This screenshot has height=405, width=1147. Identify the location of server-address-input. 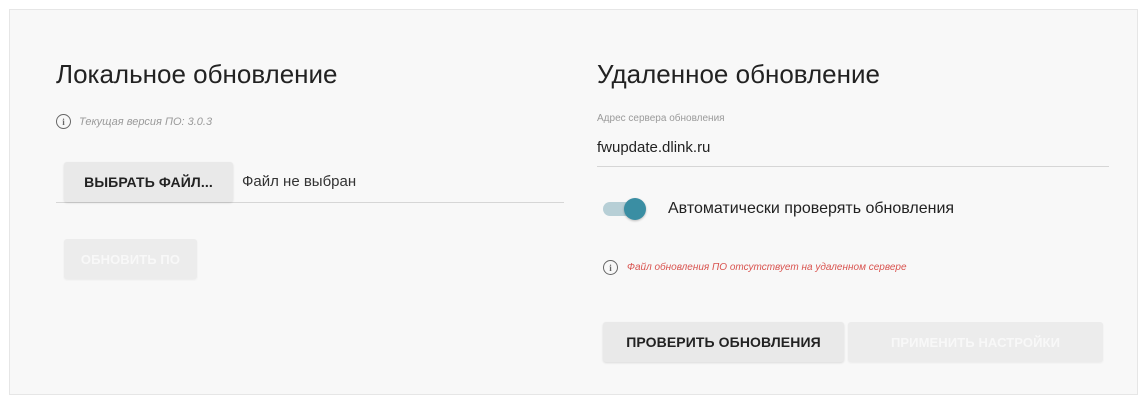
(853, 147).